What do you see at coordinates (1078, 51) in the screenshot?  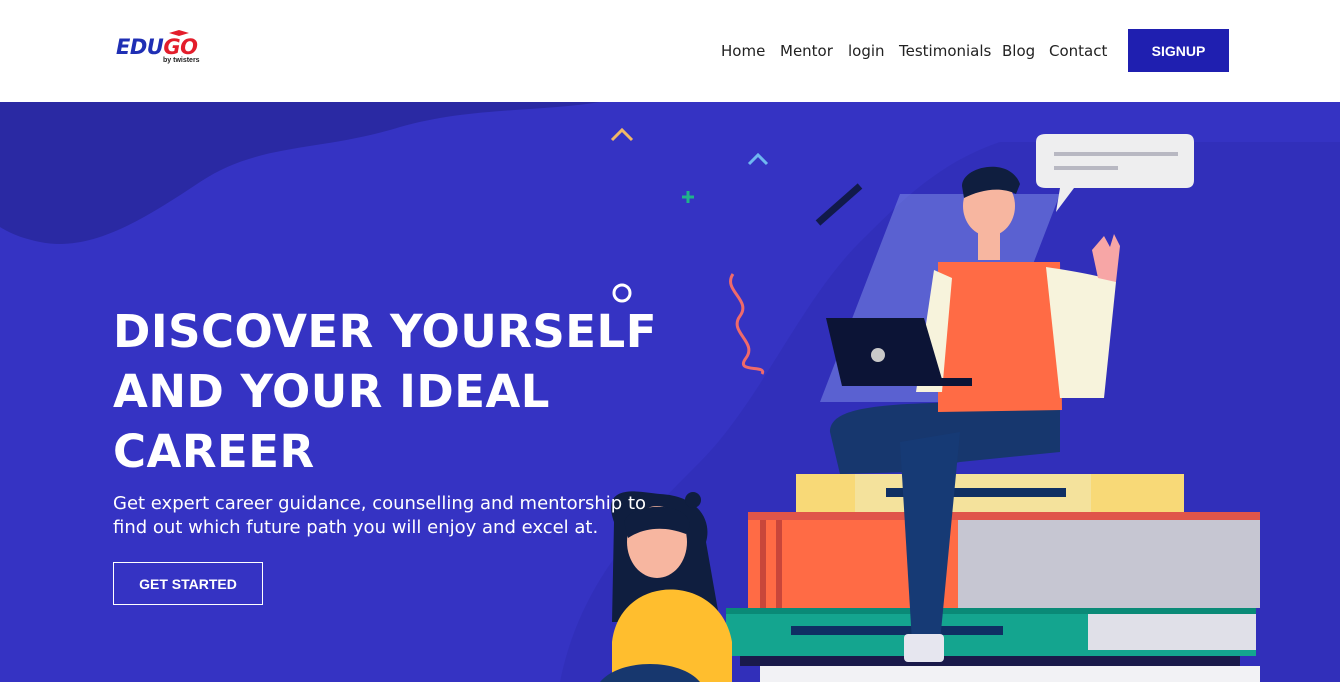 I see `nav-contact: Contact` at bounding box center [1078, 51].